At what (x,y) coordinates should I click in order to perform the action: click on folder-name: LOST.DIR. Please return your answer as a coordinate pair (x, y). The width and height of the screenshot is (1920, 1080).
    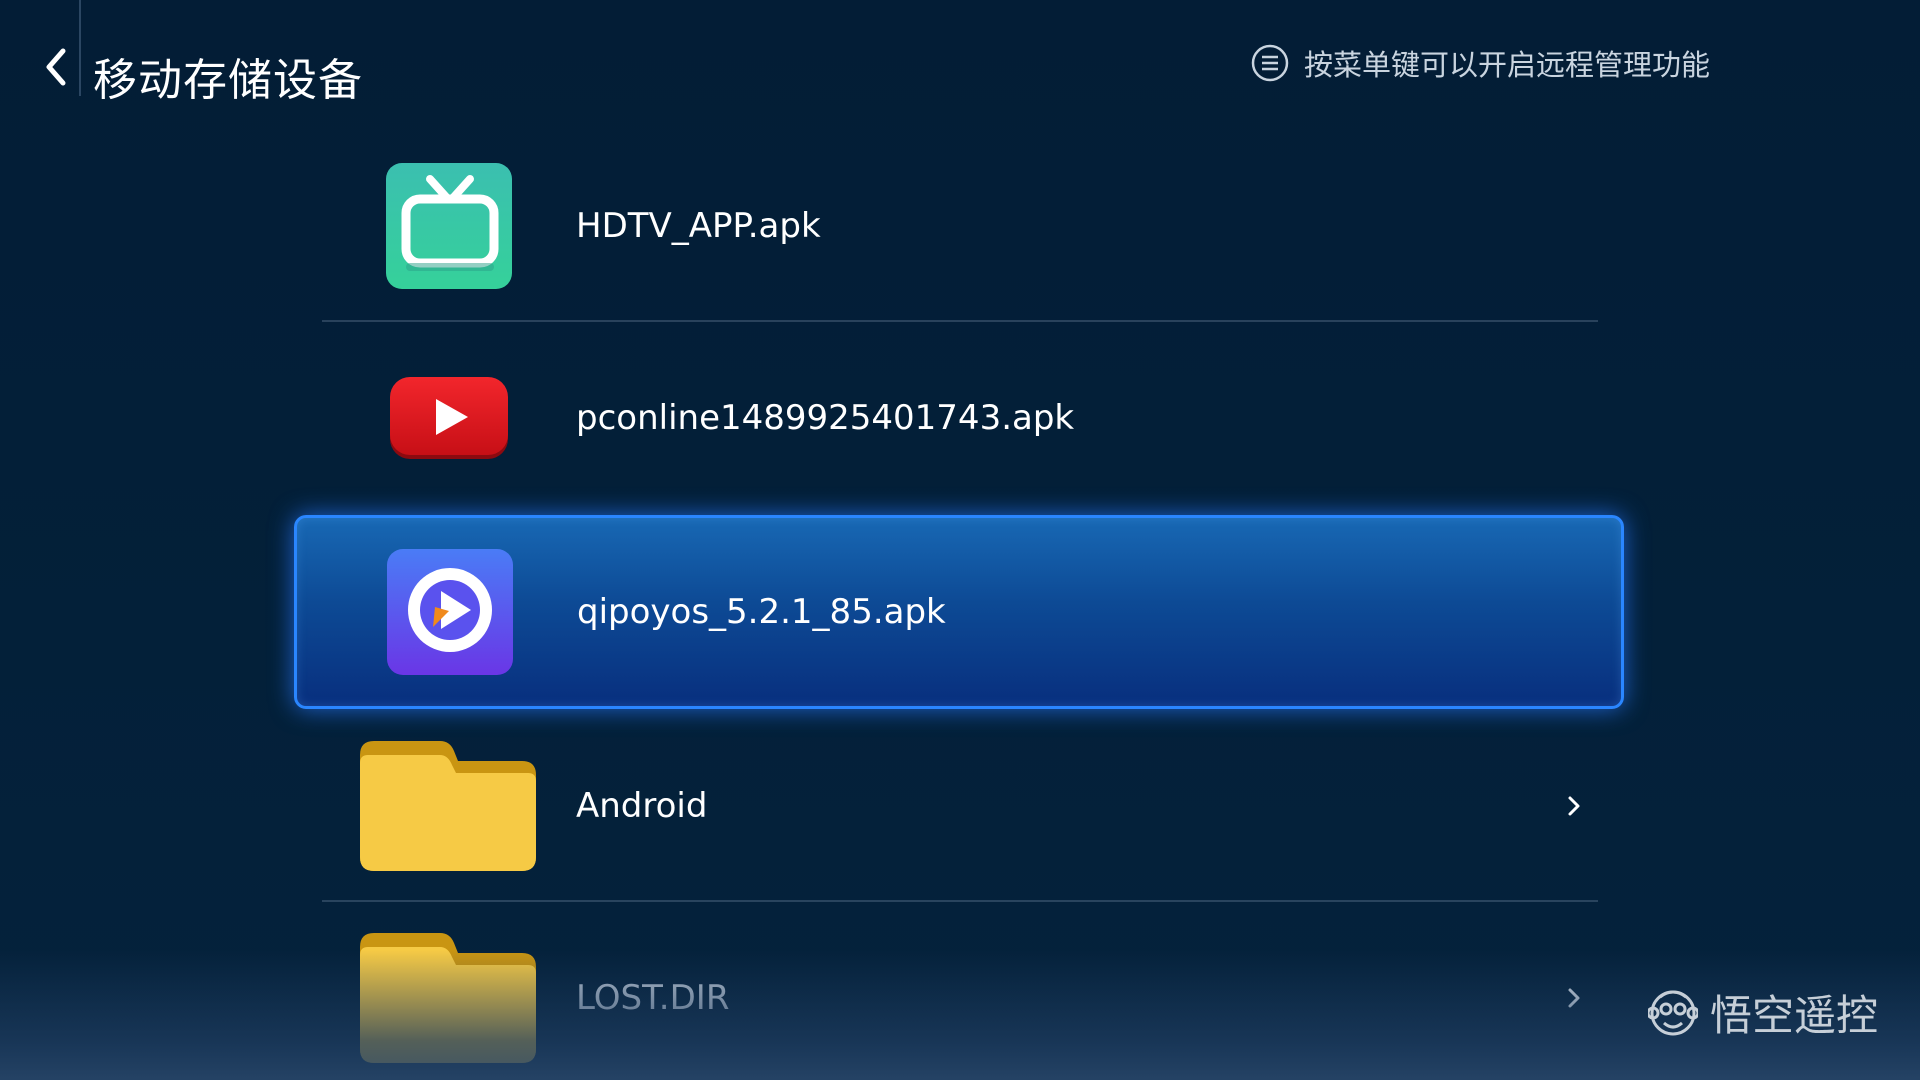
    Looking at the image, I should click on (653, 998).